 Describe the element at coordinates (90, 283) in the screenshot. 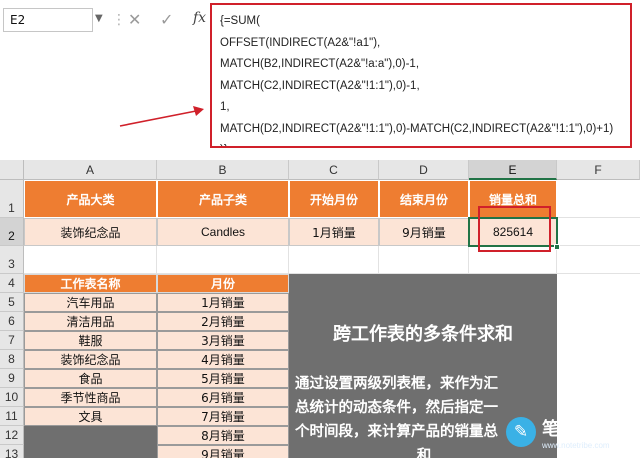

I see `list-header-sheet-name: 工作表名称` at that location.